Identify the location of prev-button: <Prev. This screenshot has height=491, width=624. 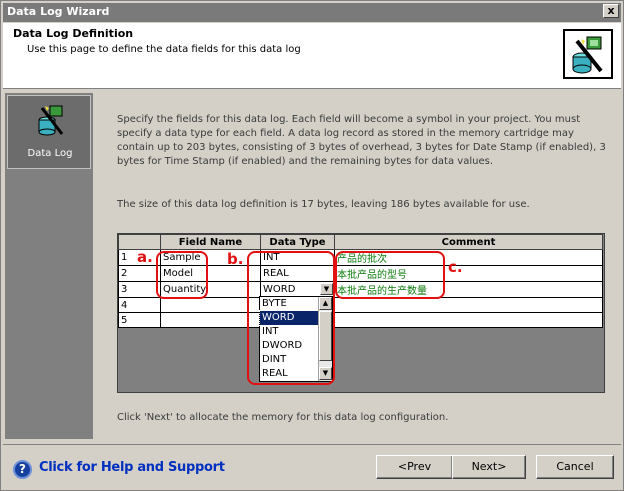
(414, 467).